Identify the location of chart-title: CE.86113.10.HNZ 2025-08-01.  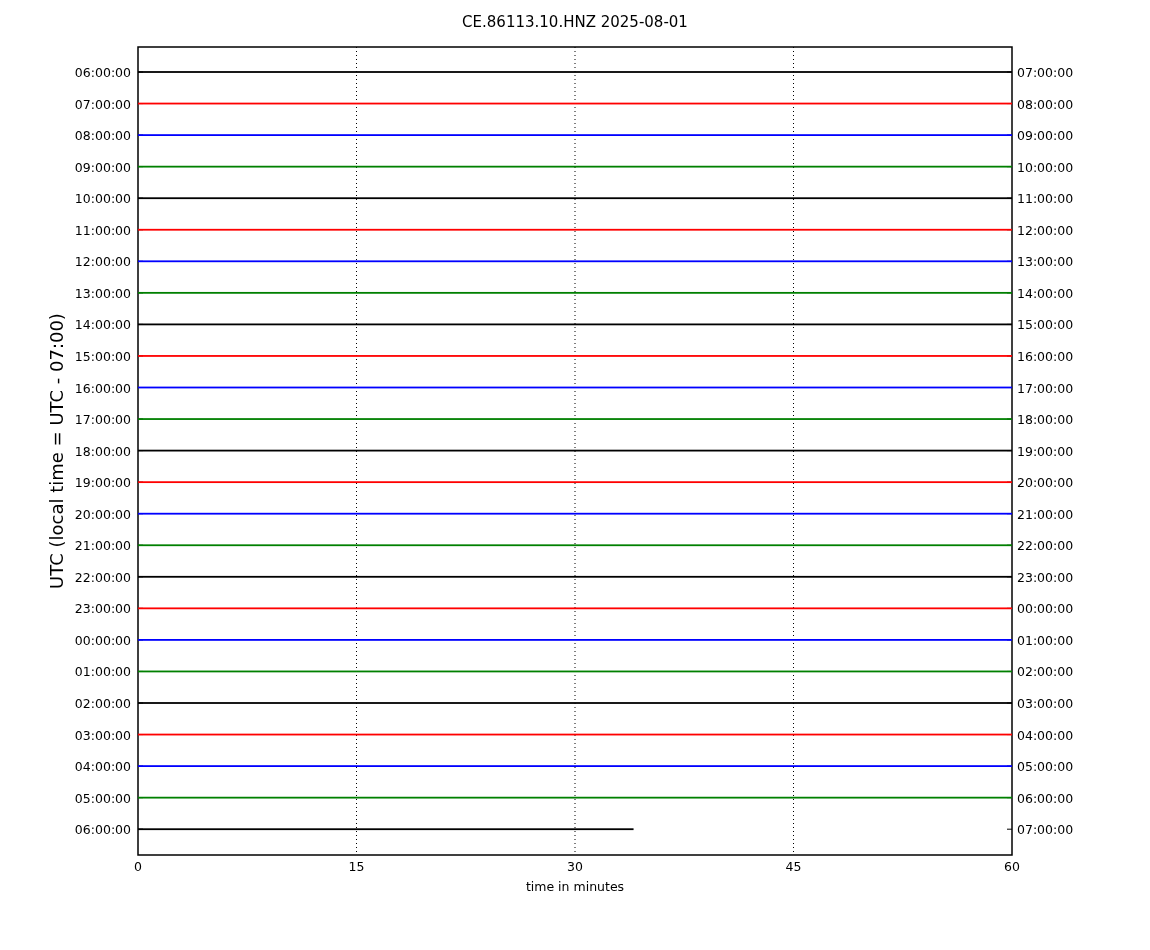
(575, 22).